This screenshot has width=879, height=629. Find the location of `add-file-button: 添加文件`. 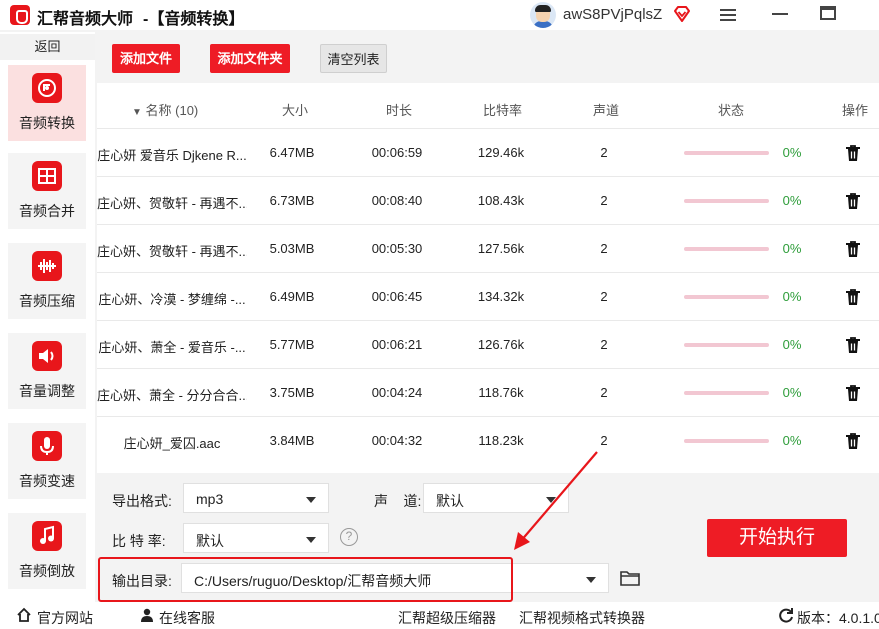

add-file-button: 添加文件 is located at coordinates (146, 58).